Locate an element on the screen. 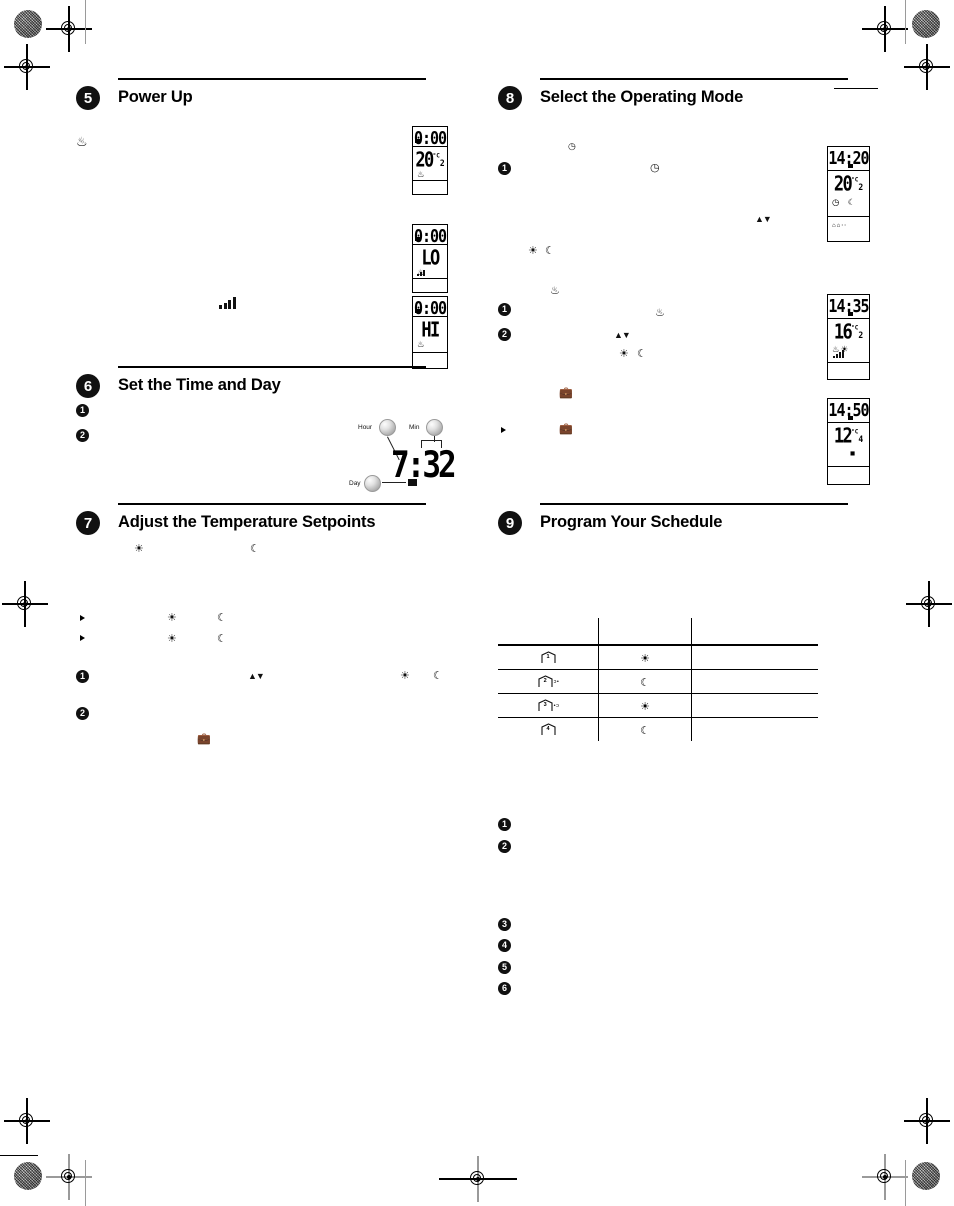 This screenshot has width=954, height=1206. lcd-display-power-up-1: 0:00 20°C2 ♨ is located at coordinates (430, 160).